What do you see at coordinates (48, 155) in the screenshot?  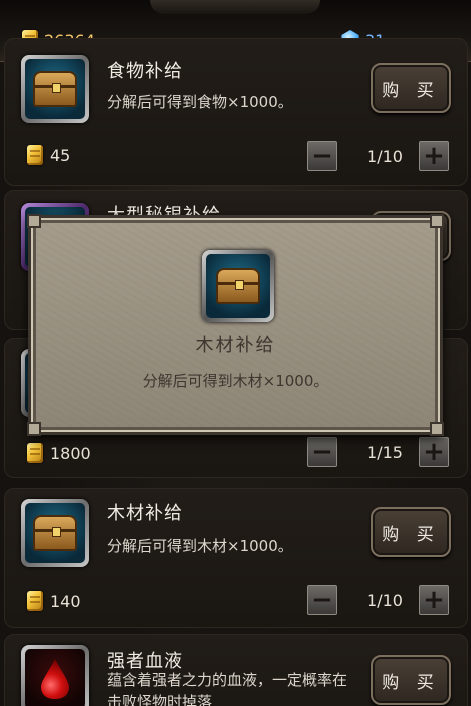 I see `price-row: 45` at bounding box center [48, 155].